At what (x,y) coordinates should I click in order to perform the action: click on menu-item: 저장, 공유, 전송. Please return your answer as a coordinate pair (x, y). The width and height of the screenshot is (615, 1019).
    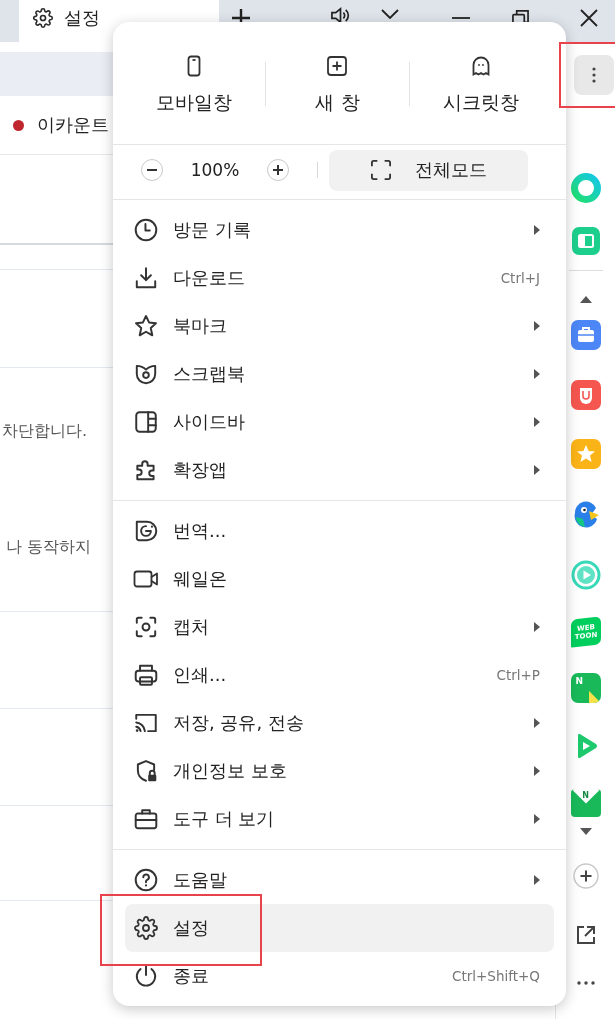
    Looking at the image, I should click on (339, 723).